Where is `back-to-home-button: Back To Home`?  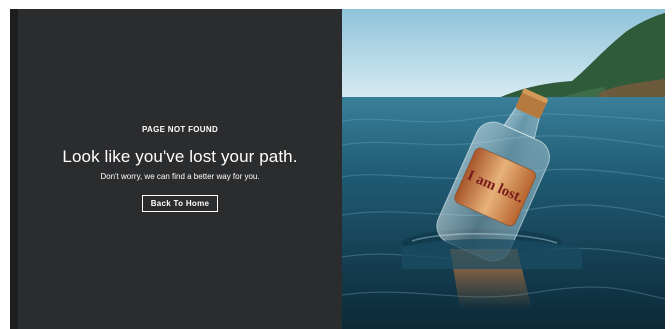 back-to-home-button: Back To Home is located at coordinates (180, 203).